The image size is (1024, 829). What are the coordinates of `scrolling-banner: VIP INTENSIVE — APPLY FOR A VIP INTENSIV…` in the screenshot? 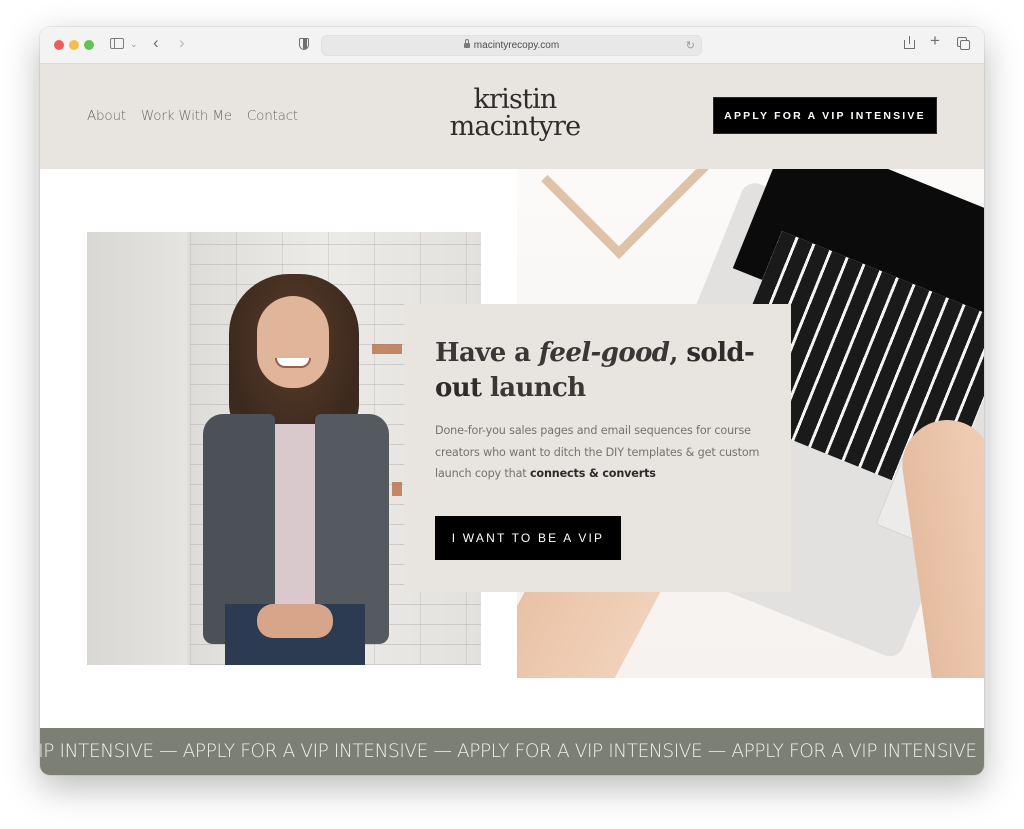 It's located at (512, 751).